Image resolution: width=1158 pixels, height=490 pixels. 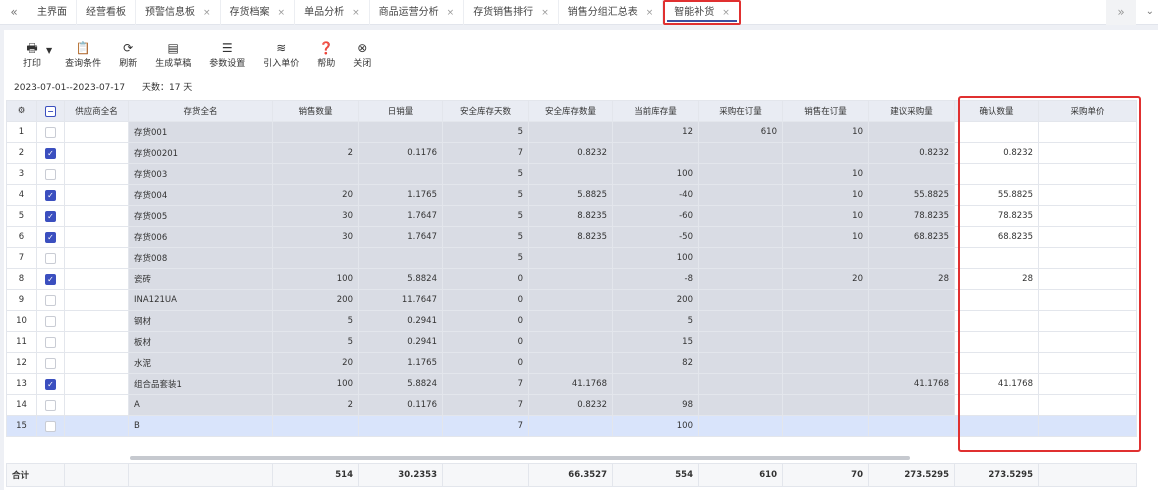 I want to click on help-button: ❓ 帮助, so click(x=326, y=54).